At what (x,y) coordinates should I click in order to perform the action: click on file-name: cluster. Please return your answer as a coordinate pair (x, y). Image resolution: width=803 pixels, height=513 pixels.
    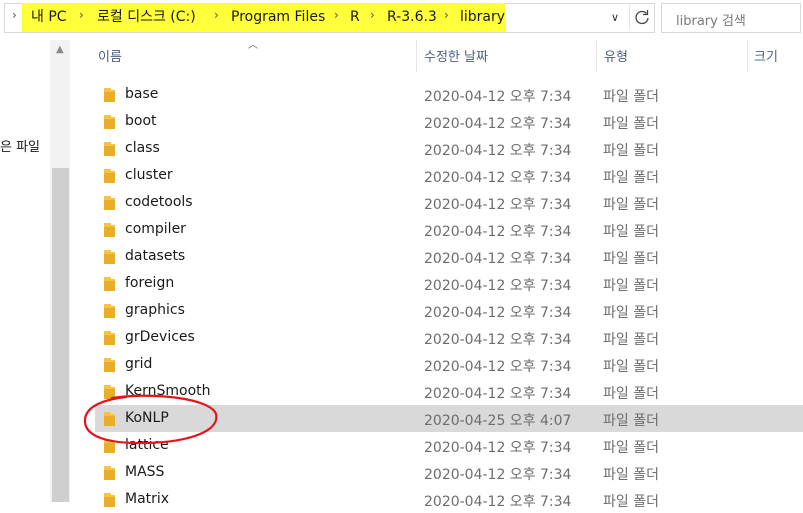
    Looking at the image, I should click on (149, 175).